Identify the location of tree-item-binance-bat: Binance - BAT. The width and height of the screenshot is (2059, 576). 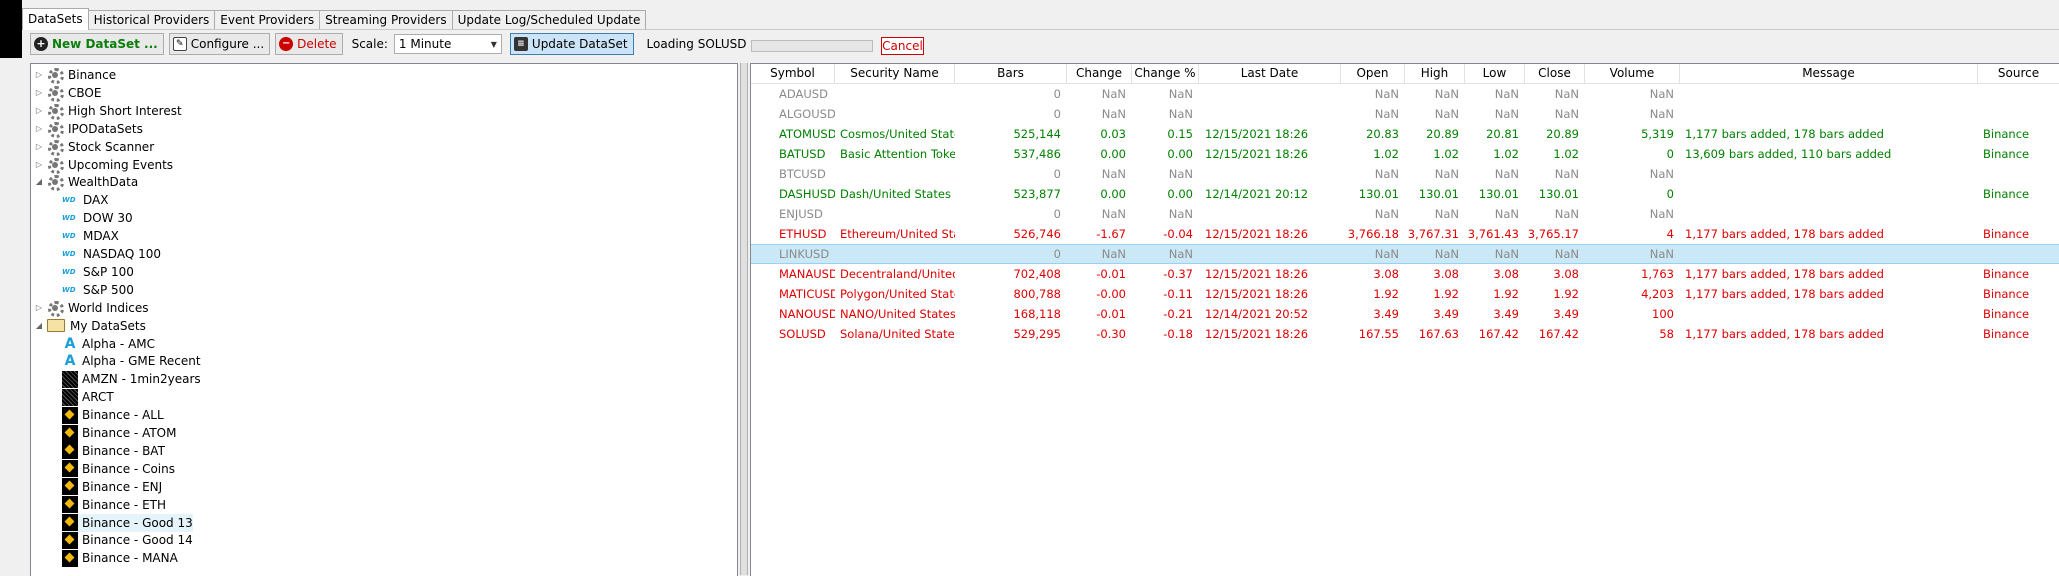
(113, 451).